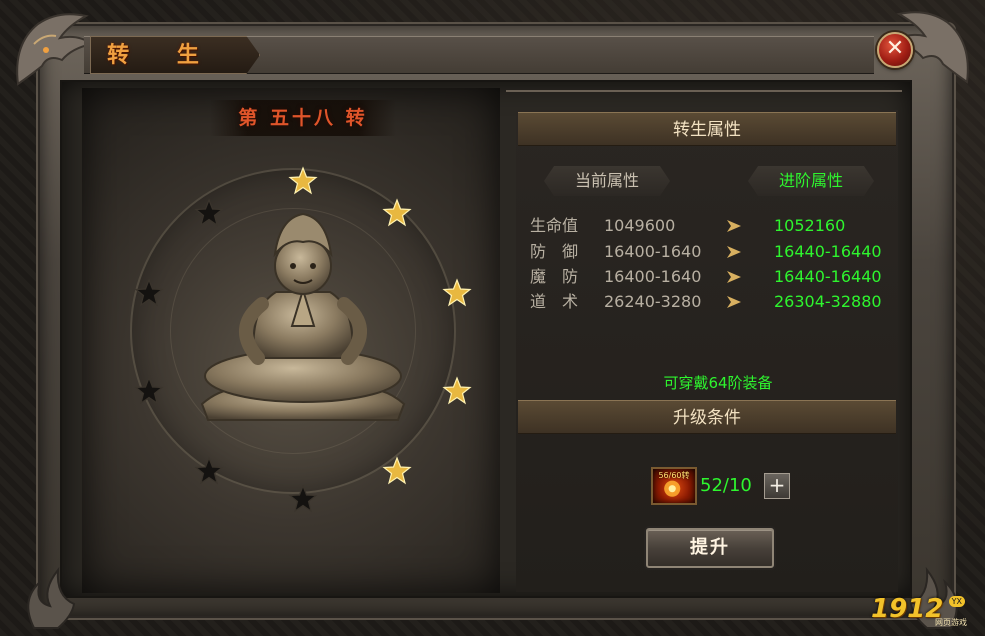  Describe the element at coordinates (554, 251) in the screenshot. I see `attribute-name: 防 御` at that location.